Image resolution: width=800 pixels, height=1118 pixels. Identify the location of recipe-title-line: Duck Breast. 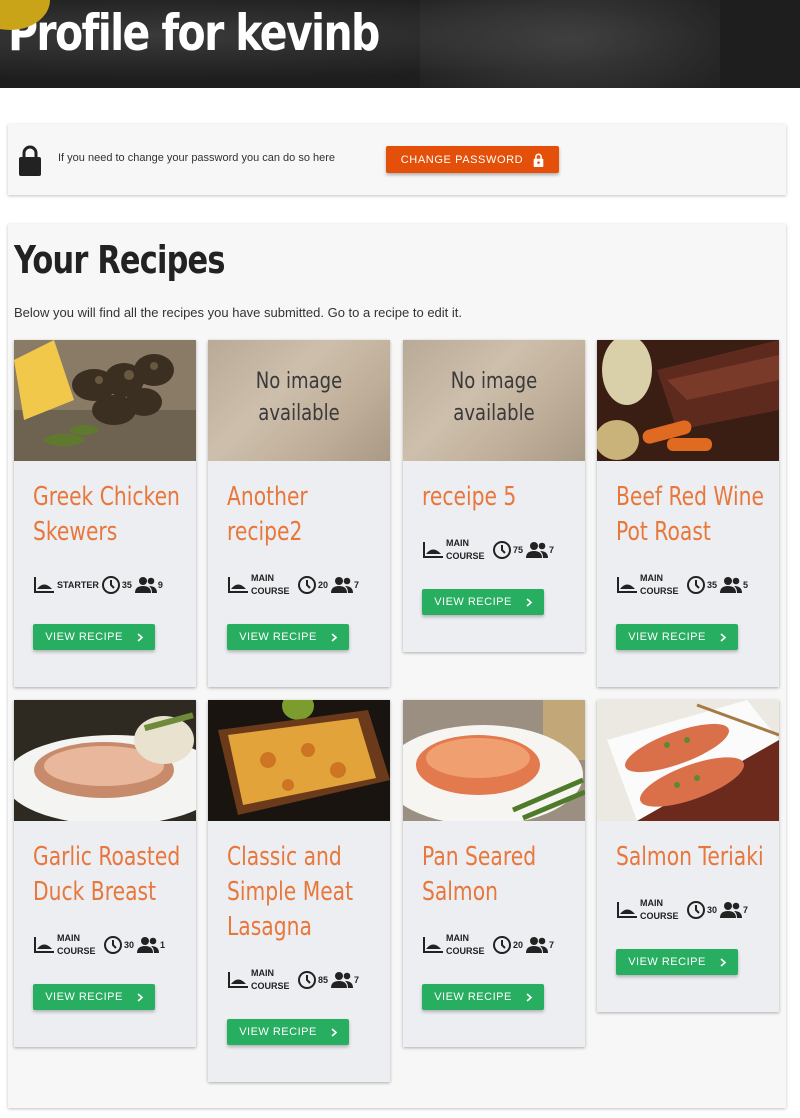
(95, 892).